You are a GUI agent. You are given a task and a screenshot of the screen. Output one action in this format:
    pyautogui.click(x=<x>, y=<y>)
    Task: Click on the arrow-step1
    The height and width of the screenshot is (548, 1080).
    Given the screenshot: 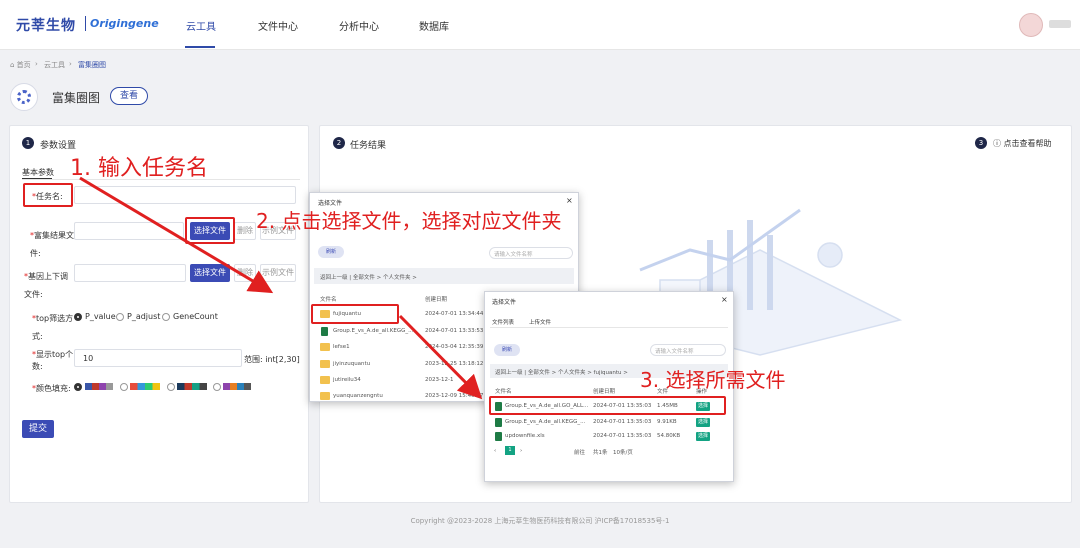 What is the action you would take?
    pyautogui.click(x=176, y=235)
    